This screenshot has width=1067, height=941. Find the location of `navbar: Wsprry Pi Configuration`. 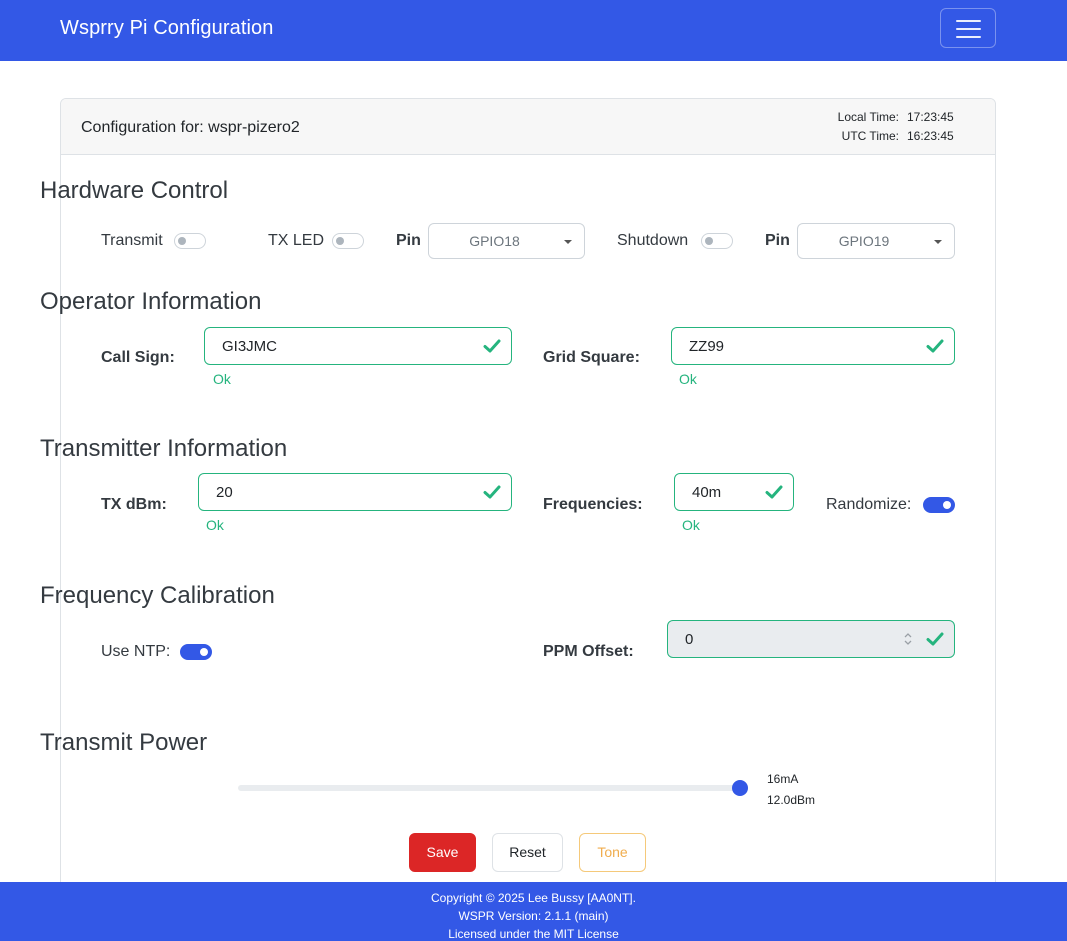

navbar: Wsprry Pi Configuration is located at coordinates (533, 30).